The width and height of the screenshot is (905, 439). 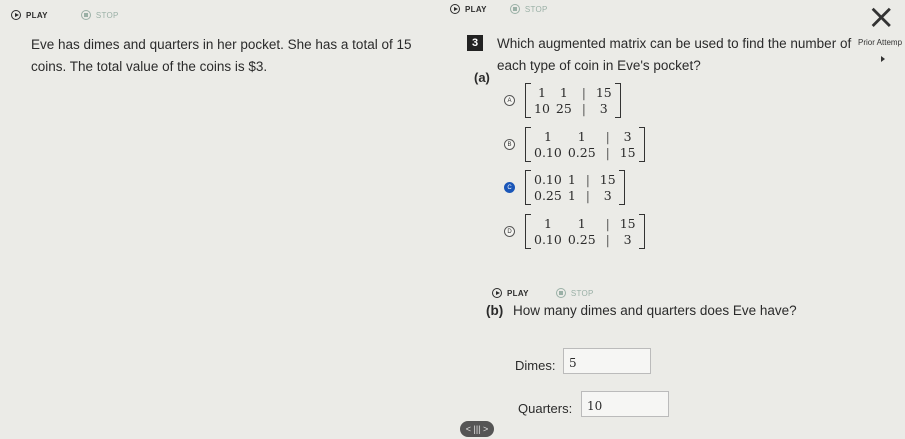 What do you see at coordinates (65, 15) in the screenshot?
I see `media-control-top-left: PLAY STOP` at bounding box center [65, 15].